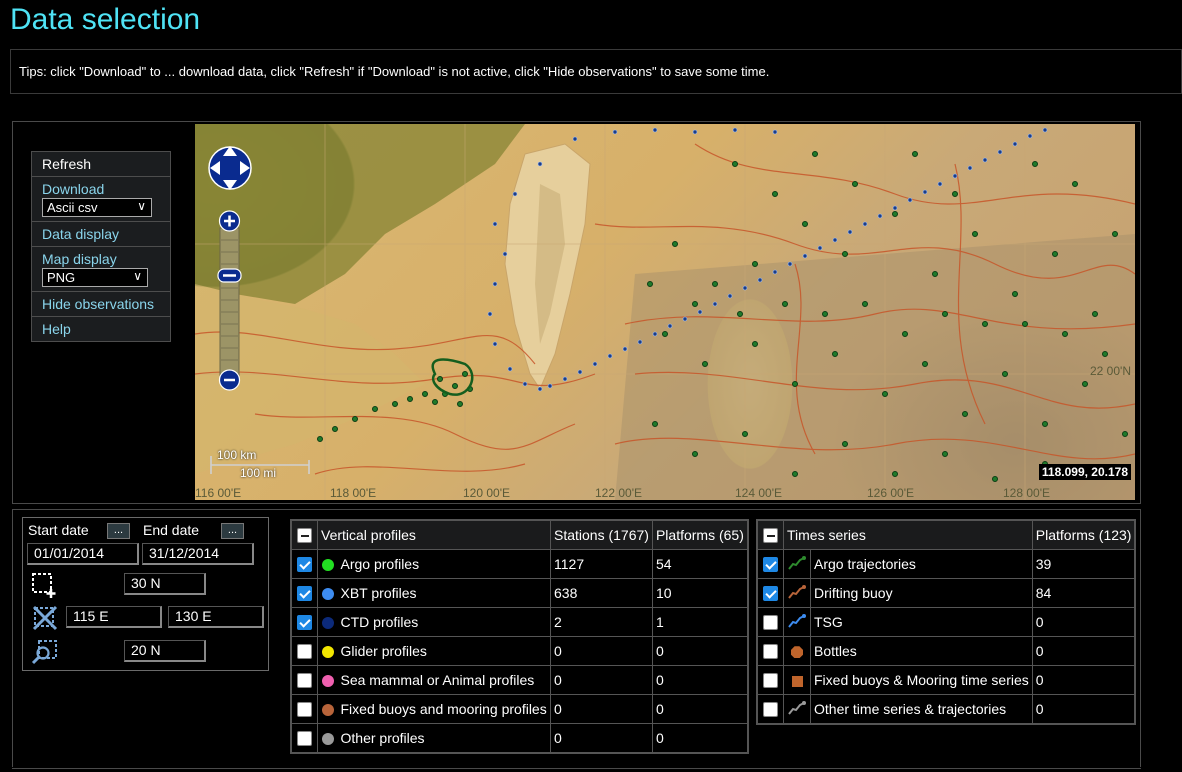  Describe the element at coordinates (45, 618) in the screenshot. I see `clear-area-icon` at that location.